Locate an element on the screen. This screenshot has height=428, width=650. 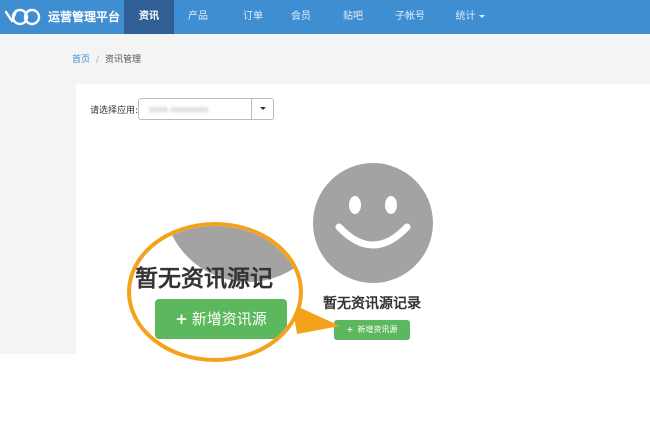
add-news-source-button: + 新增资讯源 is located at coordinates (372, 330).